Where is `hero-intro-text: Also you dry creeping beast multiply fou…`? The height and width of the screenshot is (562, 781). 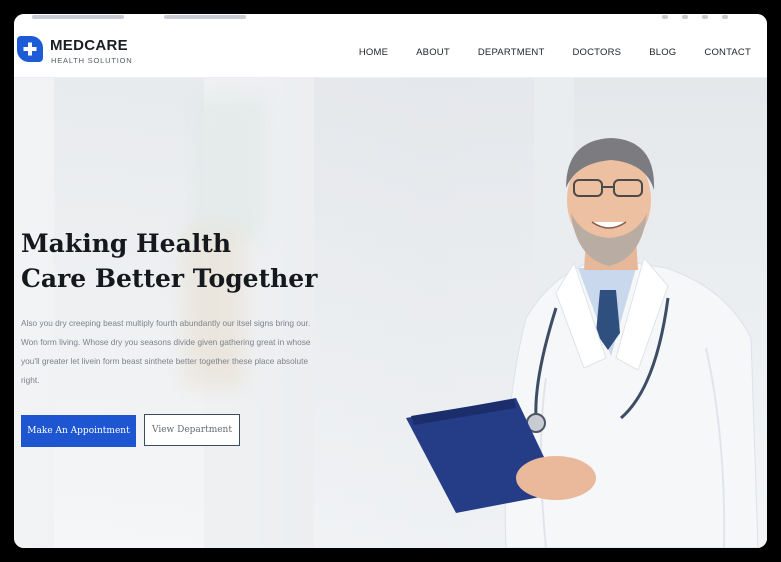
hero-intro-text: Also you dry creeping beast multiply fou… is located at coordinates (166, 351).